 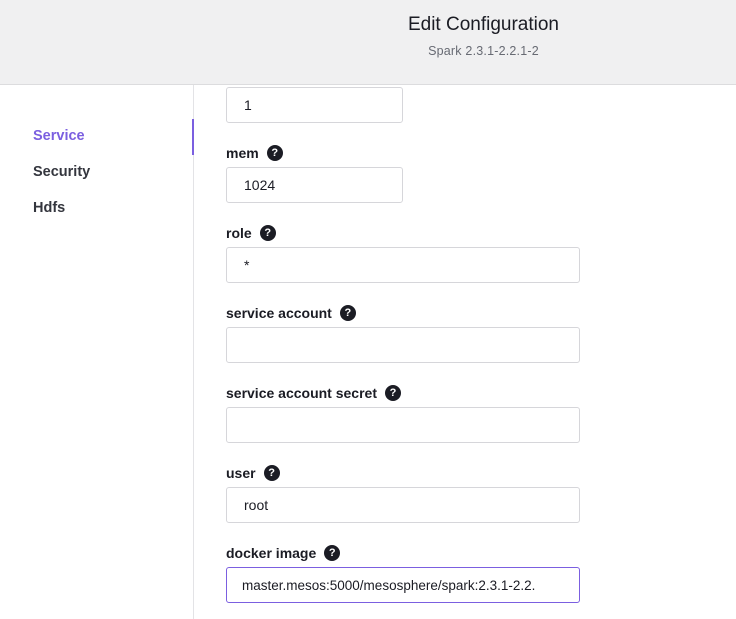 I want to click on sidebar-item-service: Service, so click(x=59, y=136).